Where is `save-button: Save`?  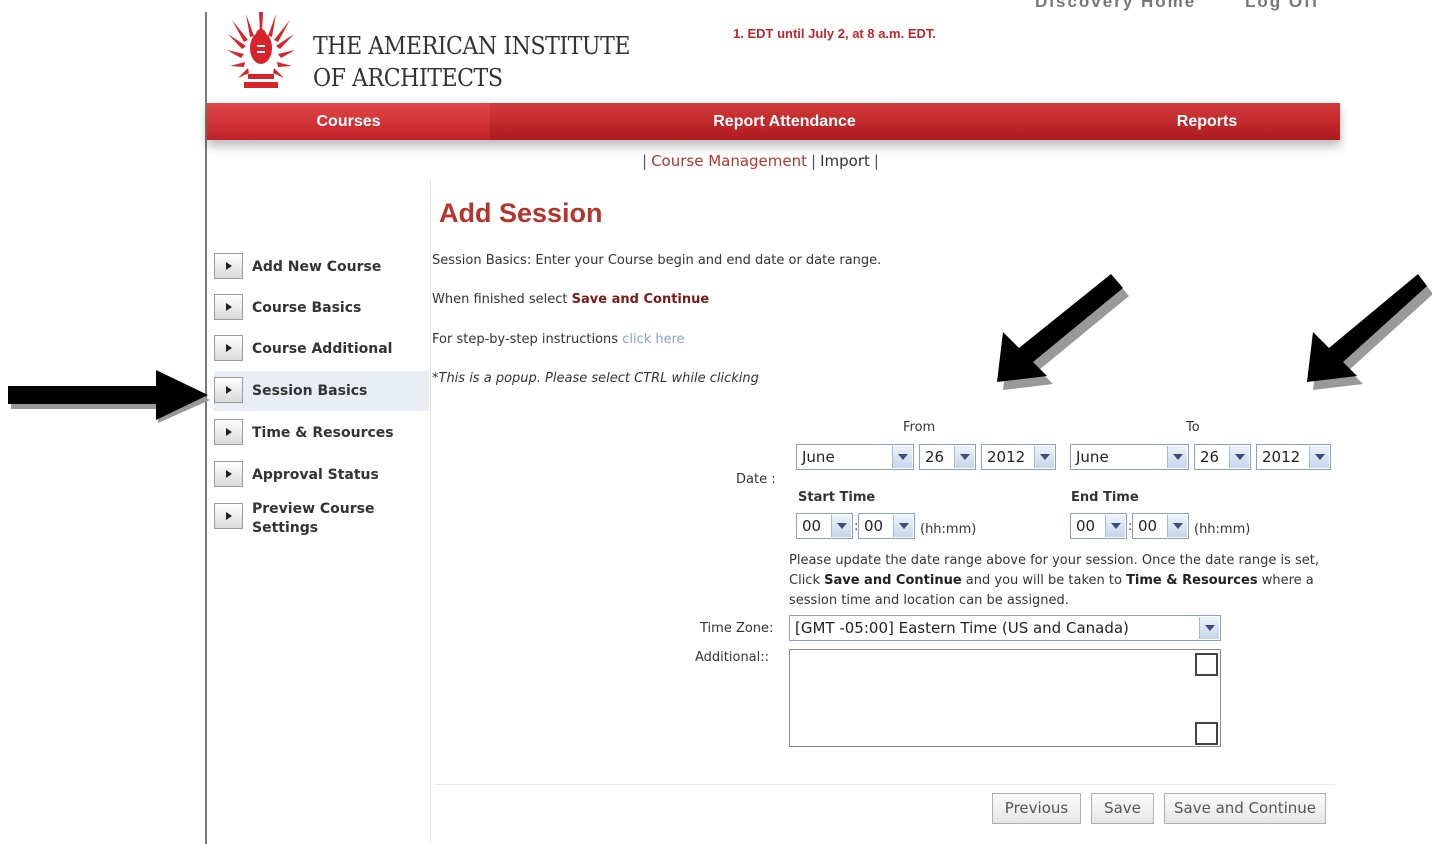 save-button: Save is located at coordinates (1122, 808).